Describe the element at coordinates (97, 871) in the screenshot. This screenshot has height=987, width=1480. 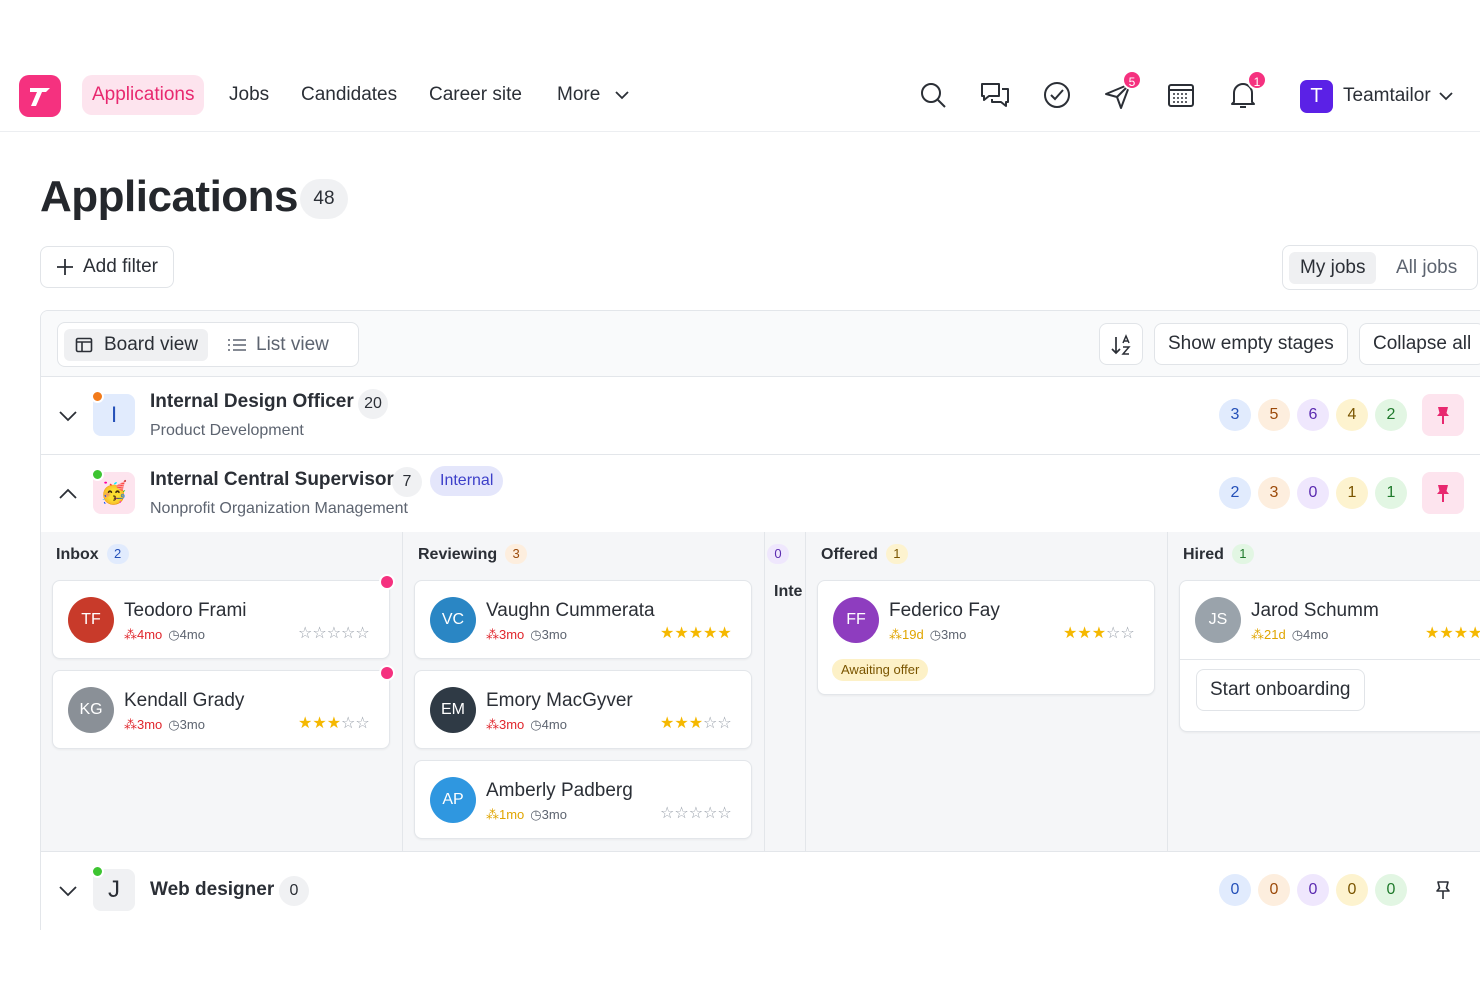
I see `job-status-dot` at that location.